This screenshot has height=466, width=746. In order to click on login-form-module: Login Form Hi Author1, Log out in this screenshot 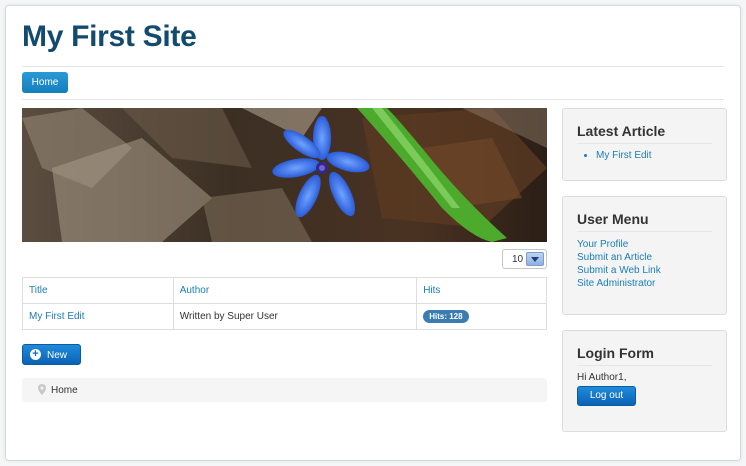, I will do `click(644, 381)`.